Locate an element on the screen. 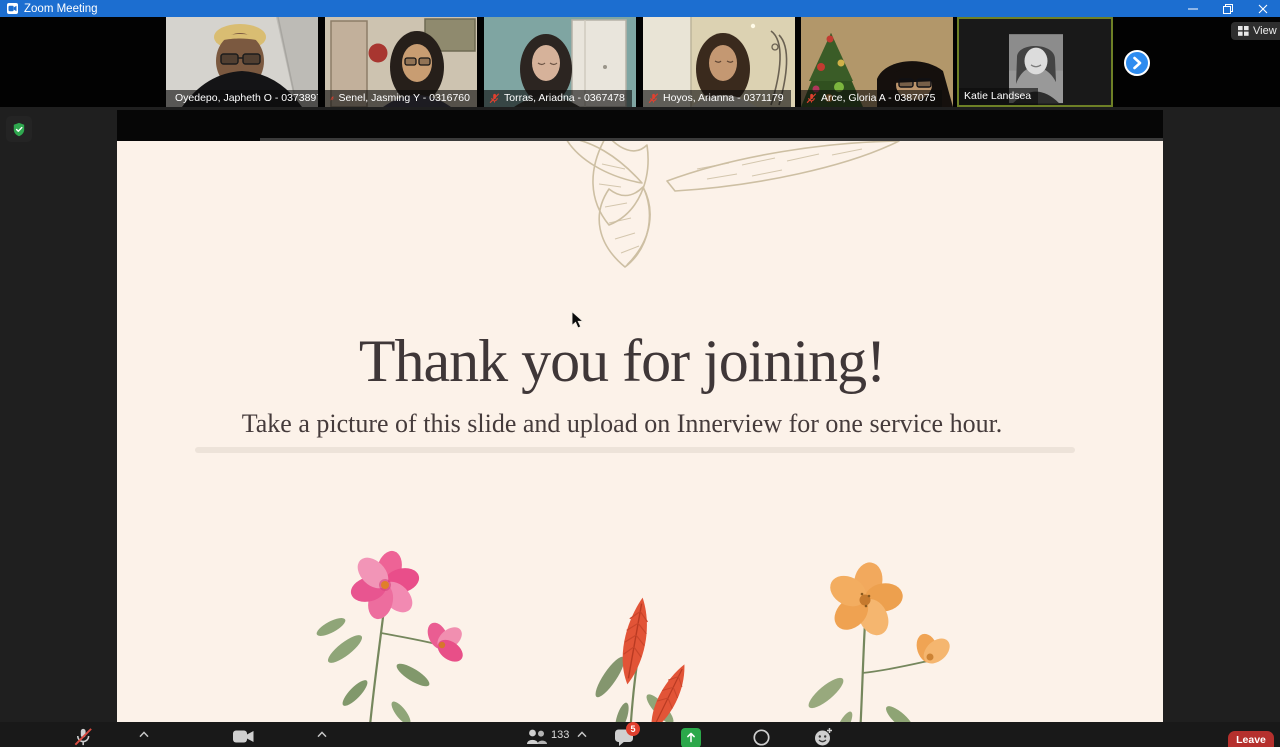  window-titlebar: Zoom Meeting is located at coordinates (640, 8).